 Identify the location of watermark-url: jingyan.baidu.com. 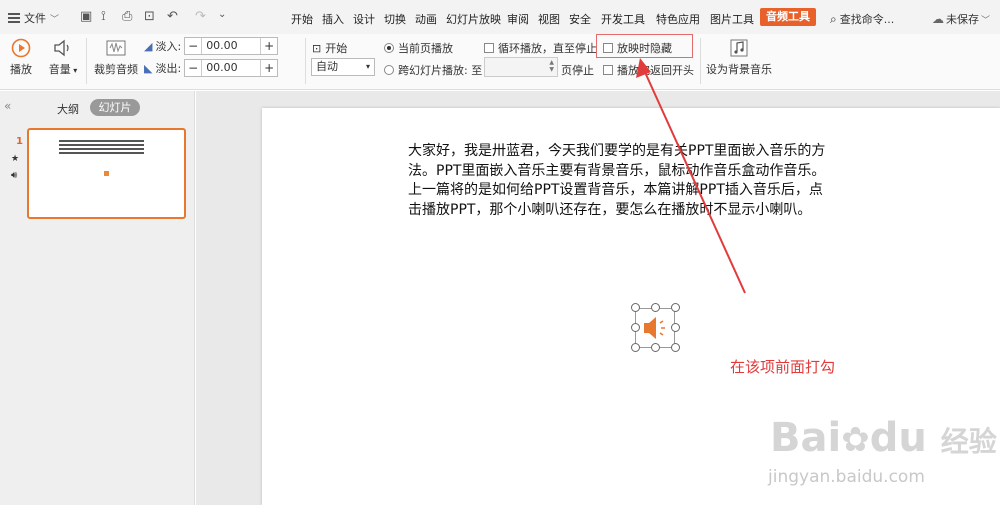
(846, 477).